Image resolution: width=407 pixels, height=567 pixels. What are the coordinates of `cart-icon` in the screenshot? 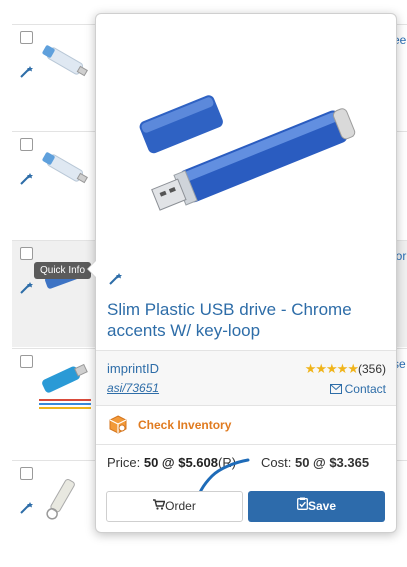 It's located at (159, 504).